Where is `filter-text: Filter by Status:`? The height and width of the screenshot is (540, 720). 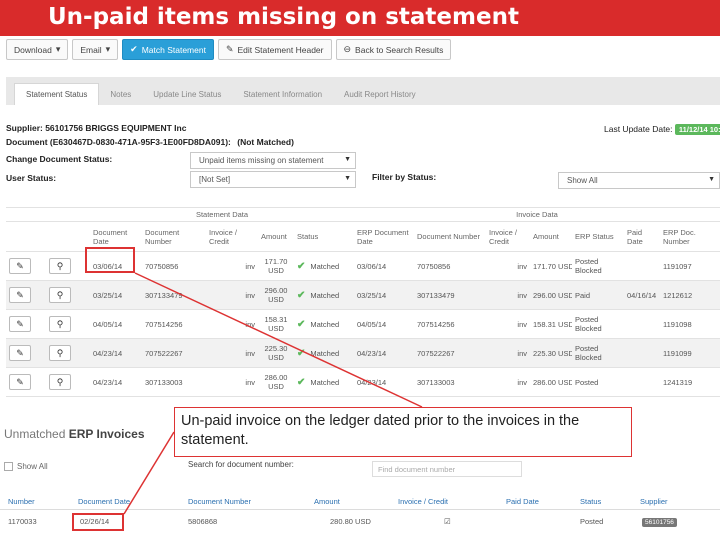 filter-text: Filter by Status: is located at coordinates (404, 177).